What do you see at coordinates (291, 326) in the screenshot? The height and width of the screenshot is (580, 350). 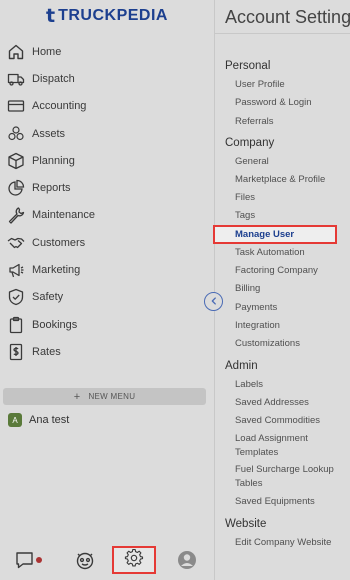 I see `link-integration: Integration` at bounding box center [291, 326].